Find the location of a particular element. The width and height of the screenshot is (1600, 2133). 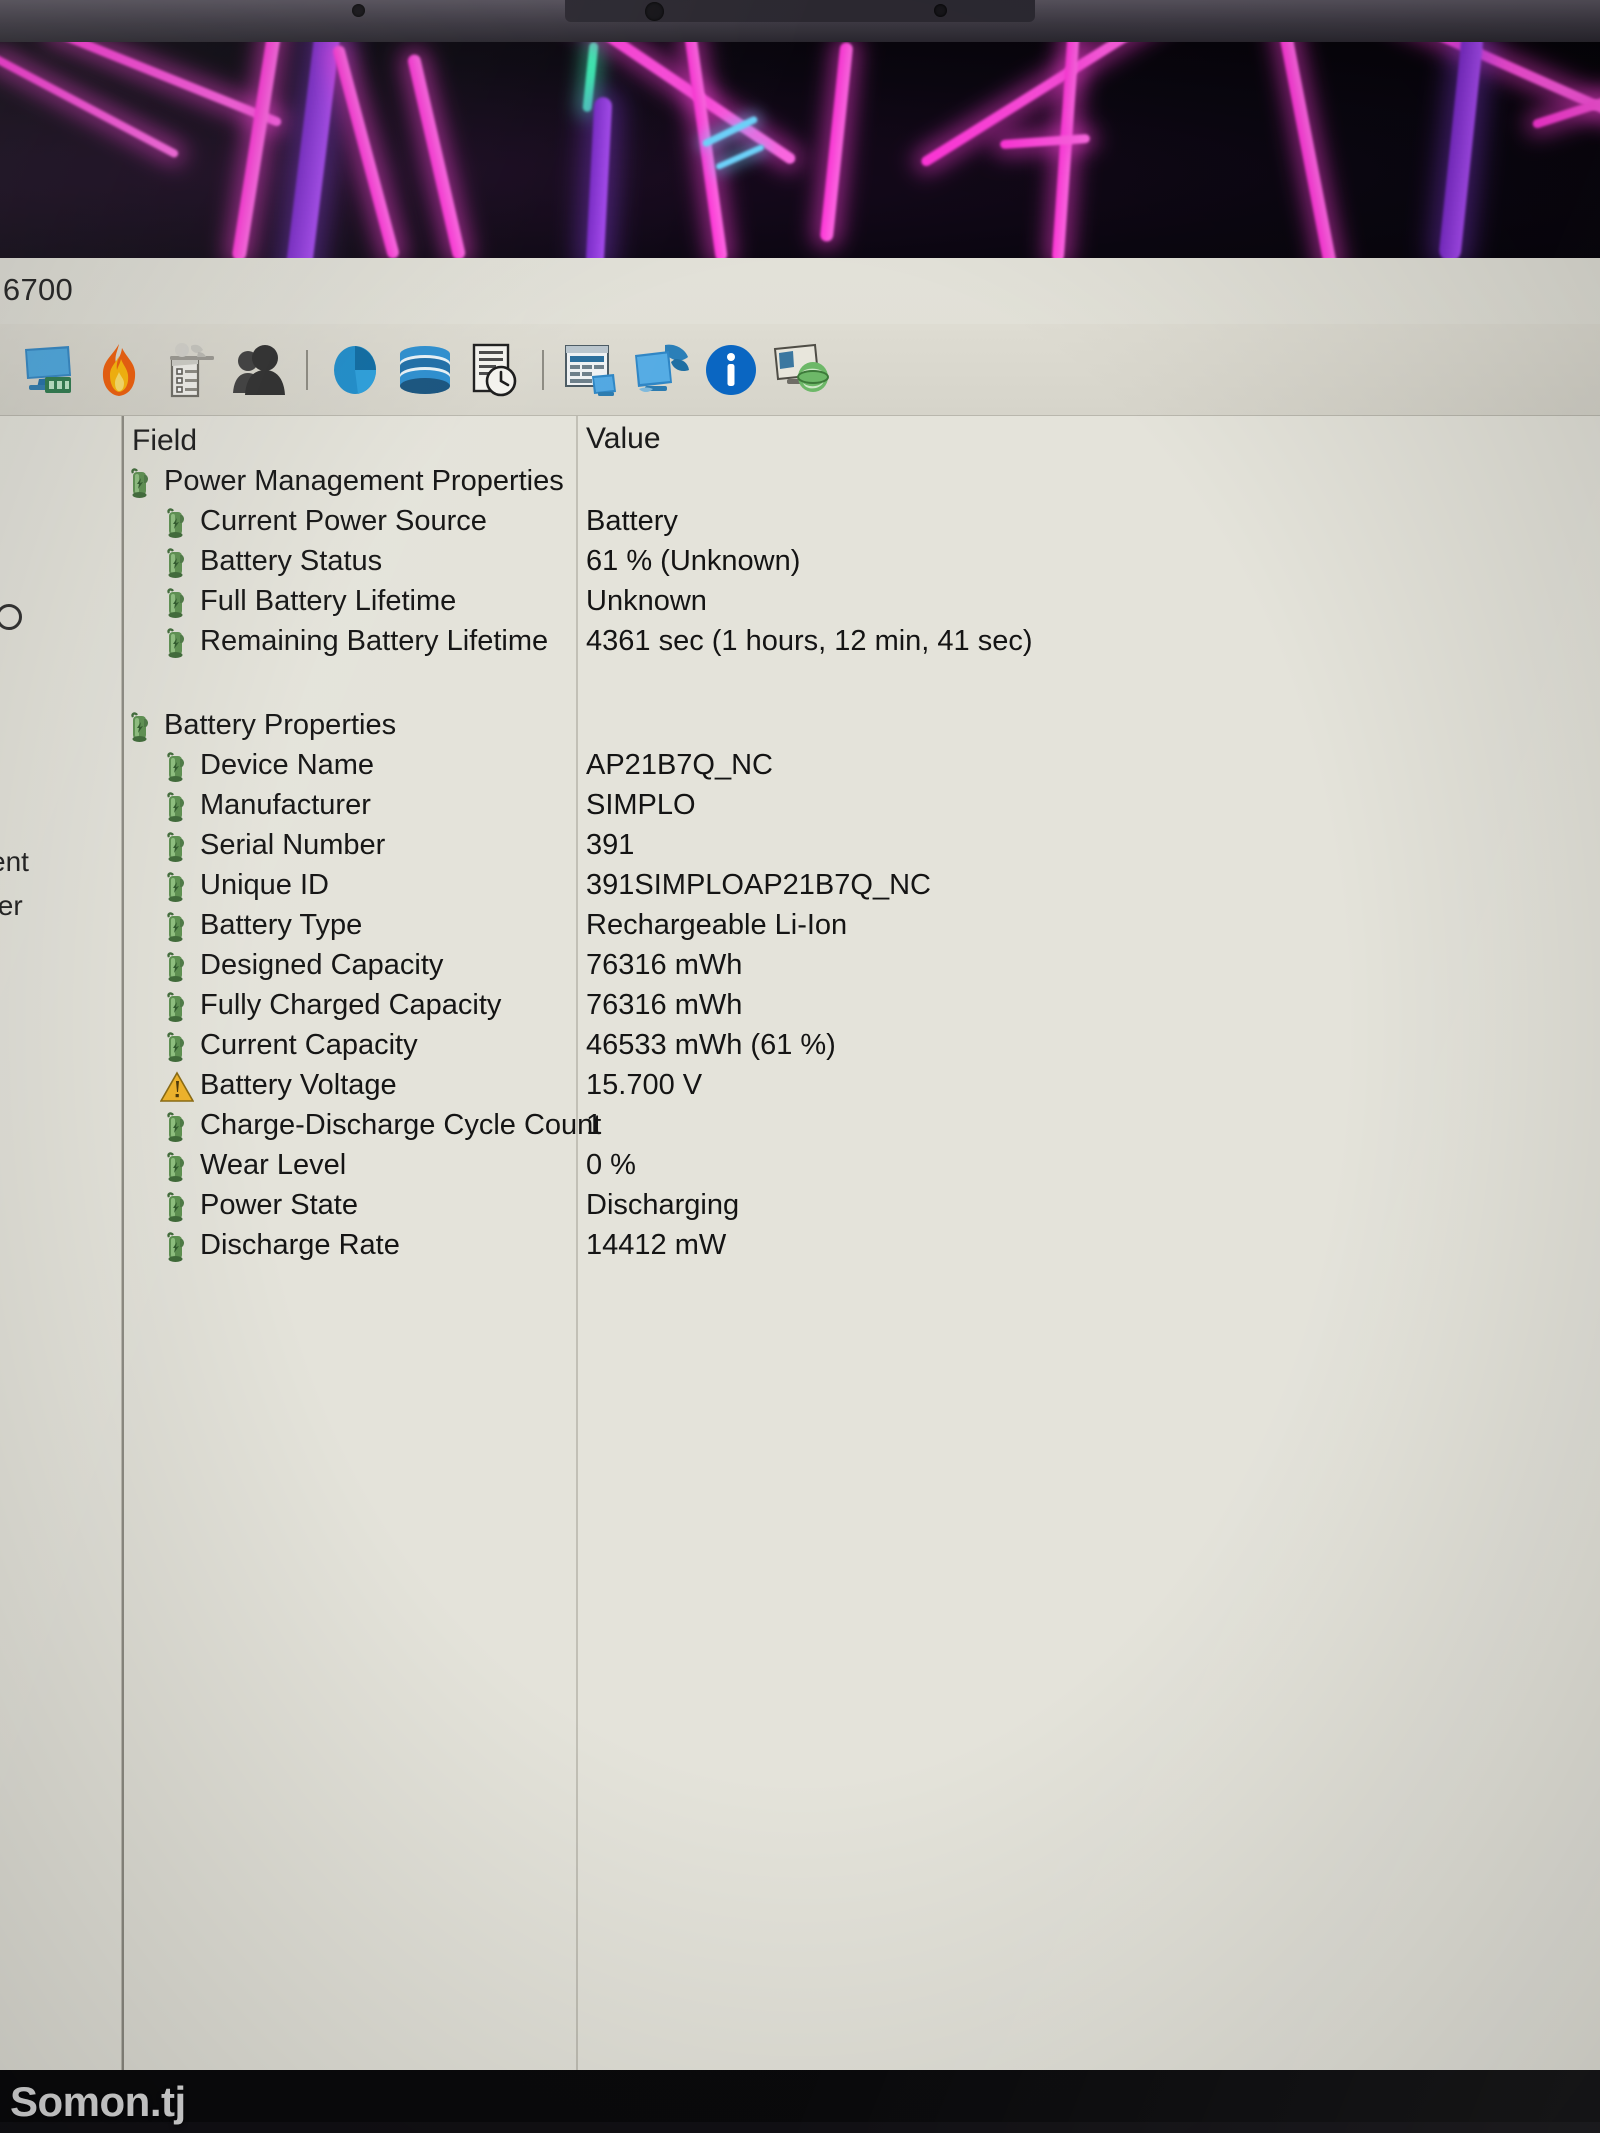

table-row: Charge-Discharge Cycle Count 1 is located at coordinates (862, 1128).